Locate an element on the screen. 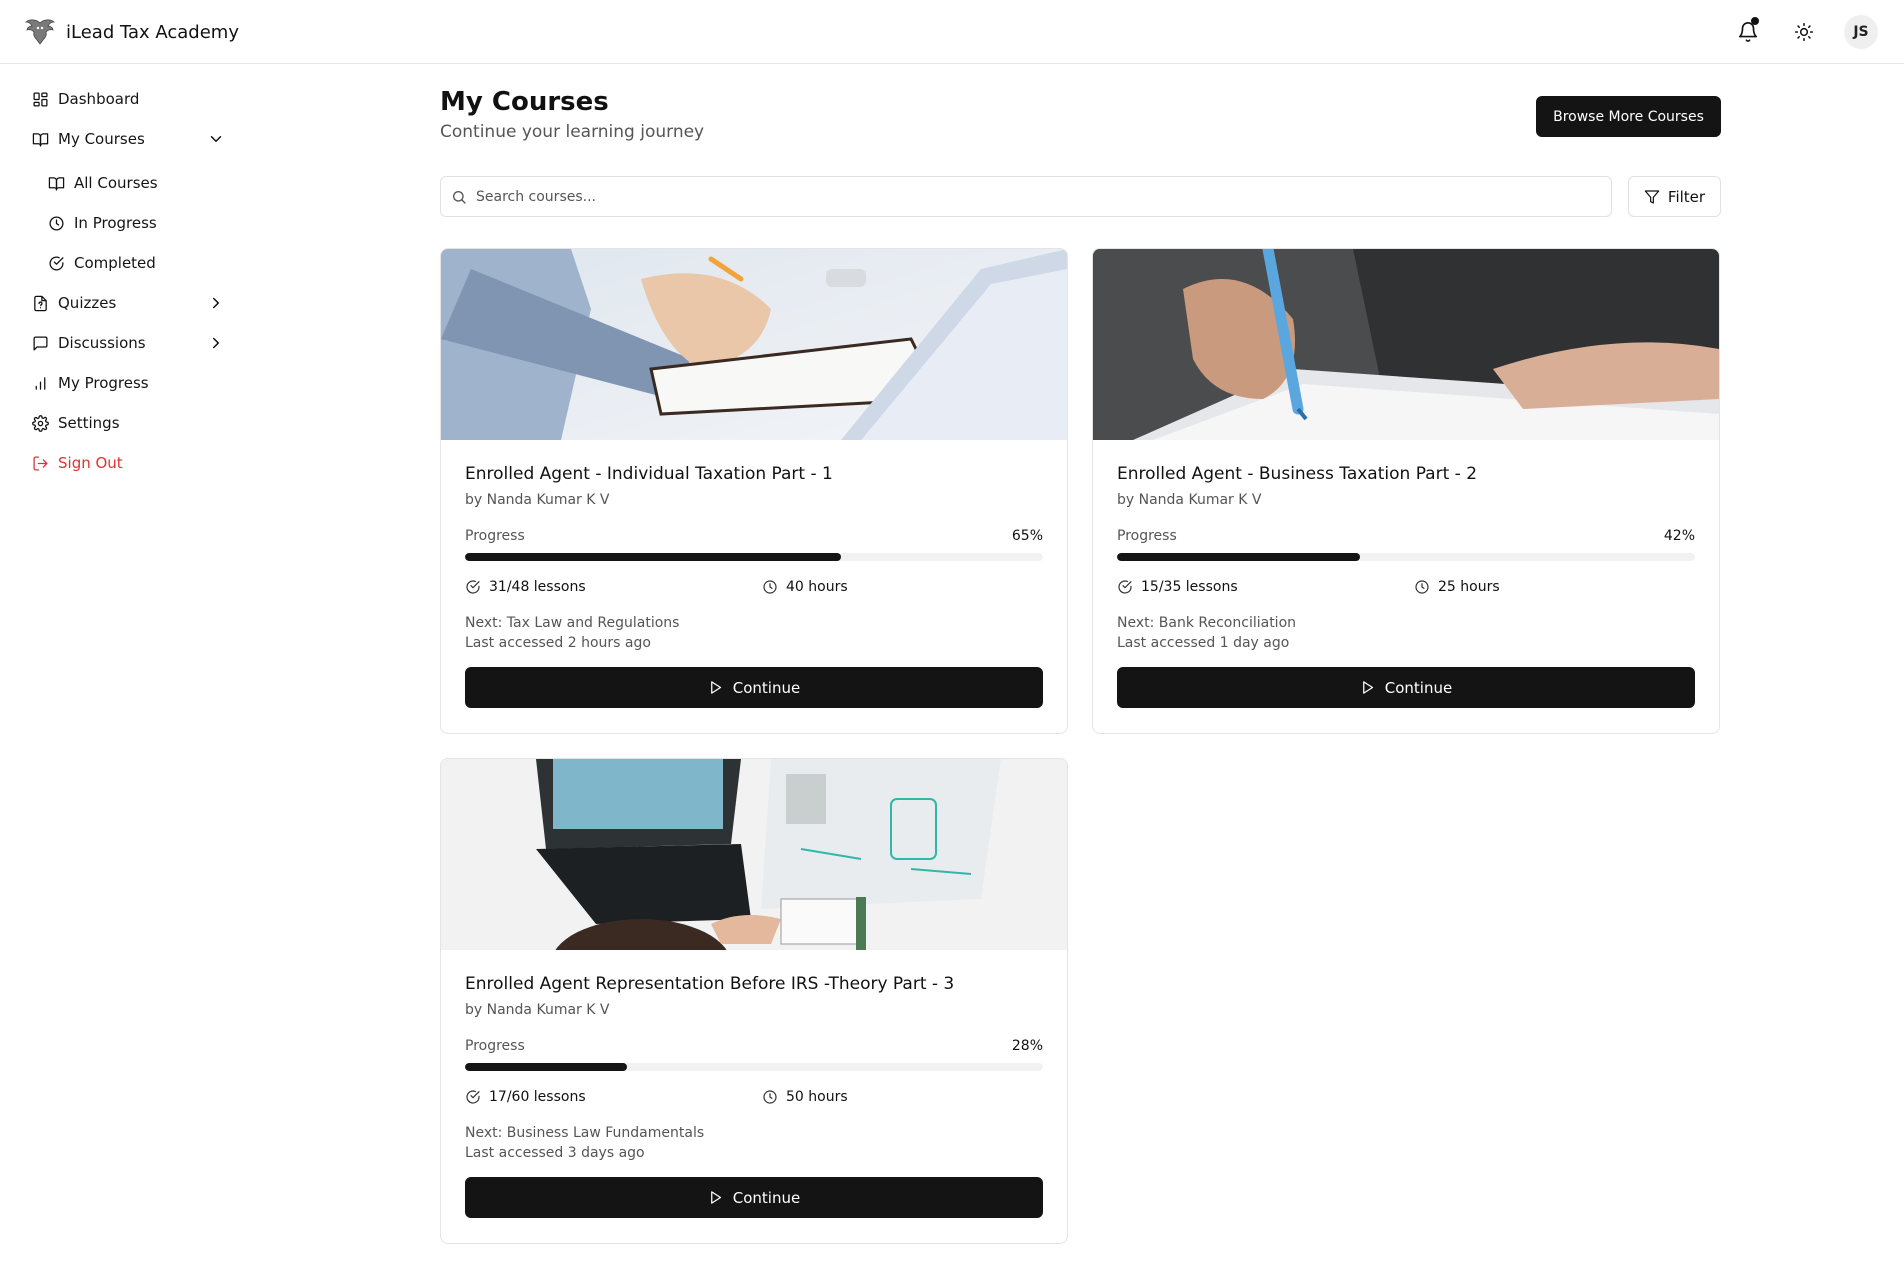  sidebar-item-my-courses: My Courses is located at coordinates (132, 139).